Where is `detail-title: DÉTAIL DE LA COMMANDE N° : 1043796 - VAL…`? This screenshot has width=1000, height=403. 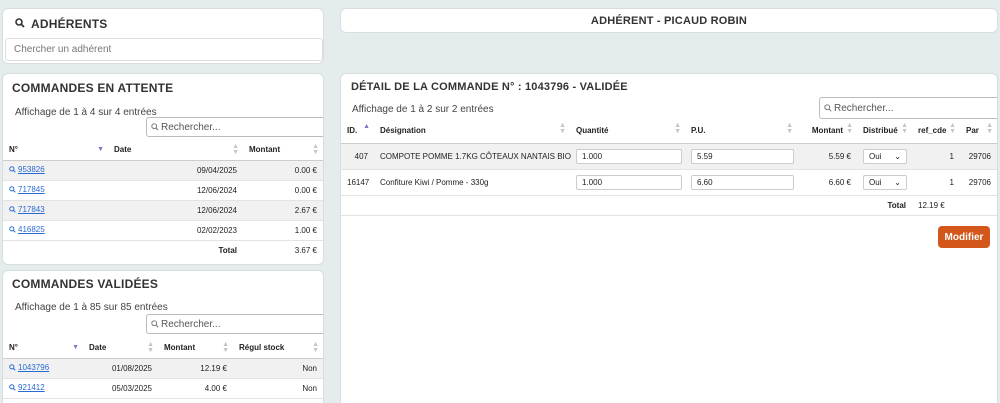
detail-title: DÉTAIL DE LA COMMANDE N° : 1043796 - VAL… is located at coordinates (489, 87).